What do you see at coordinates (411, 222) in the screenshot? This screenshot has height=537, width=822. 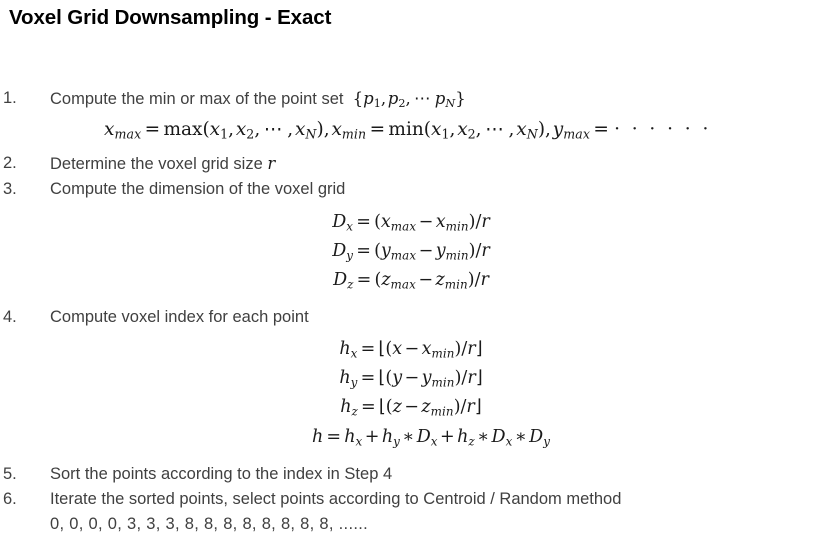 I see `equation-dx: Dx = (xmax − xmin)/r` at bounding box center [411, 222].